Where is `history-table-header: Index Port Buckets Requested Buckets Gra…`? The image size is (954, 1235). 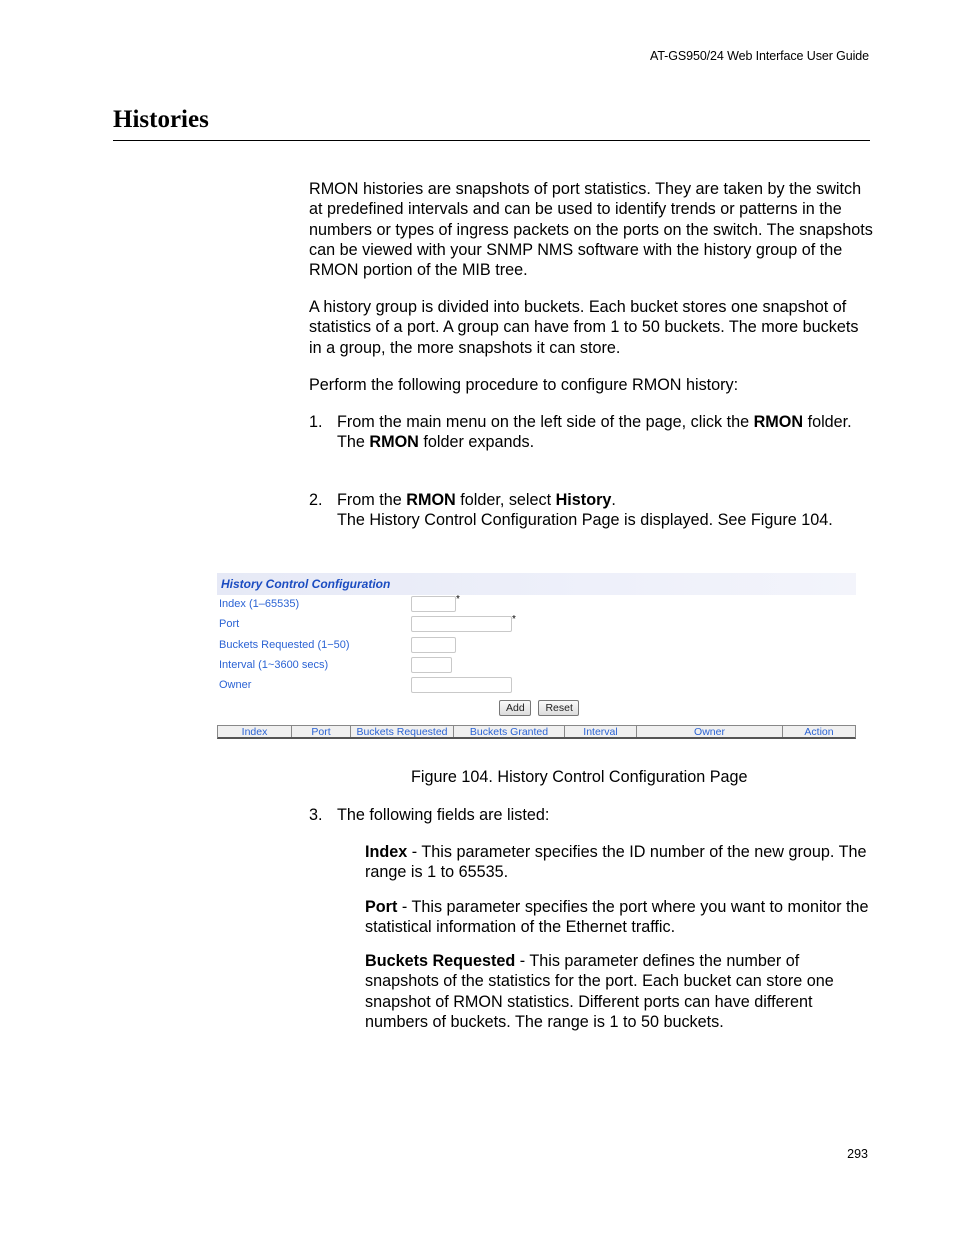
history-table-header: Index Port Buckets Requested Buckets Gra… is located at coordinates (536, 732).